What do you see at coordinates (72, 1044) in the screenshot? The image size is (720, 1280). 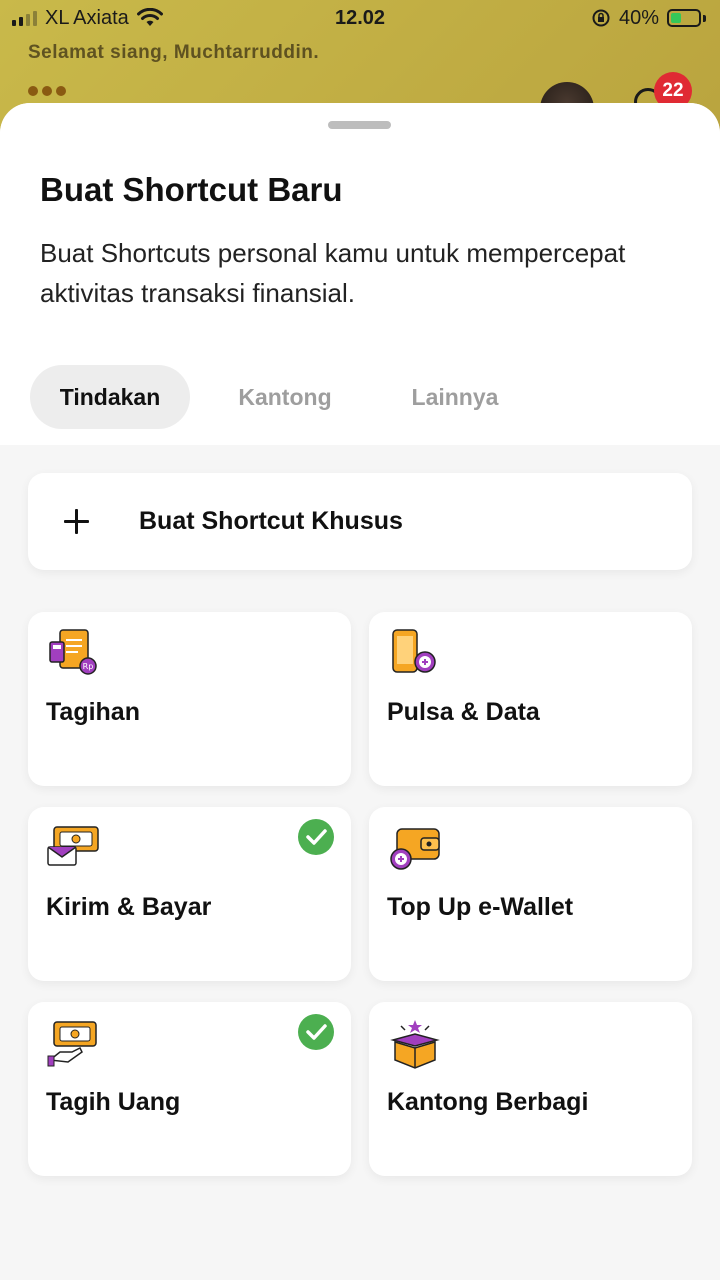 I see `request-money-icon` at bounding box center [72, 1044].